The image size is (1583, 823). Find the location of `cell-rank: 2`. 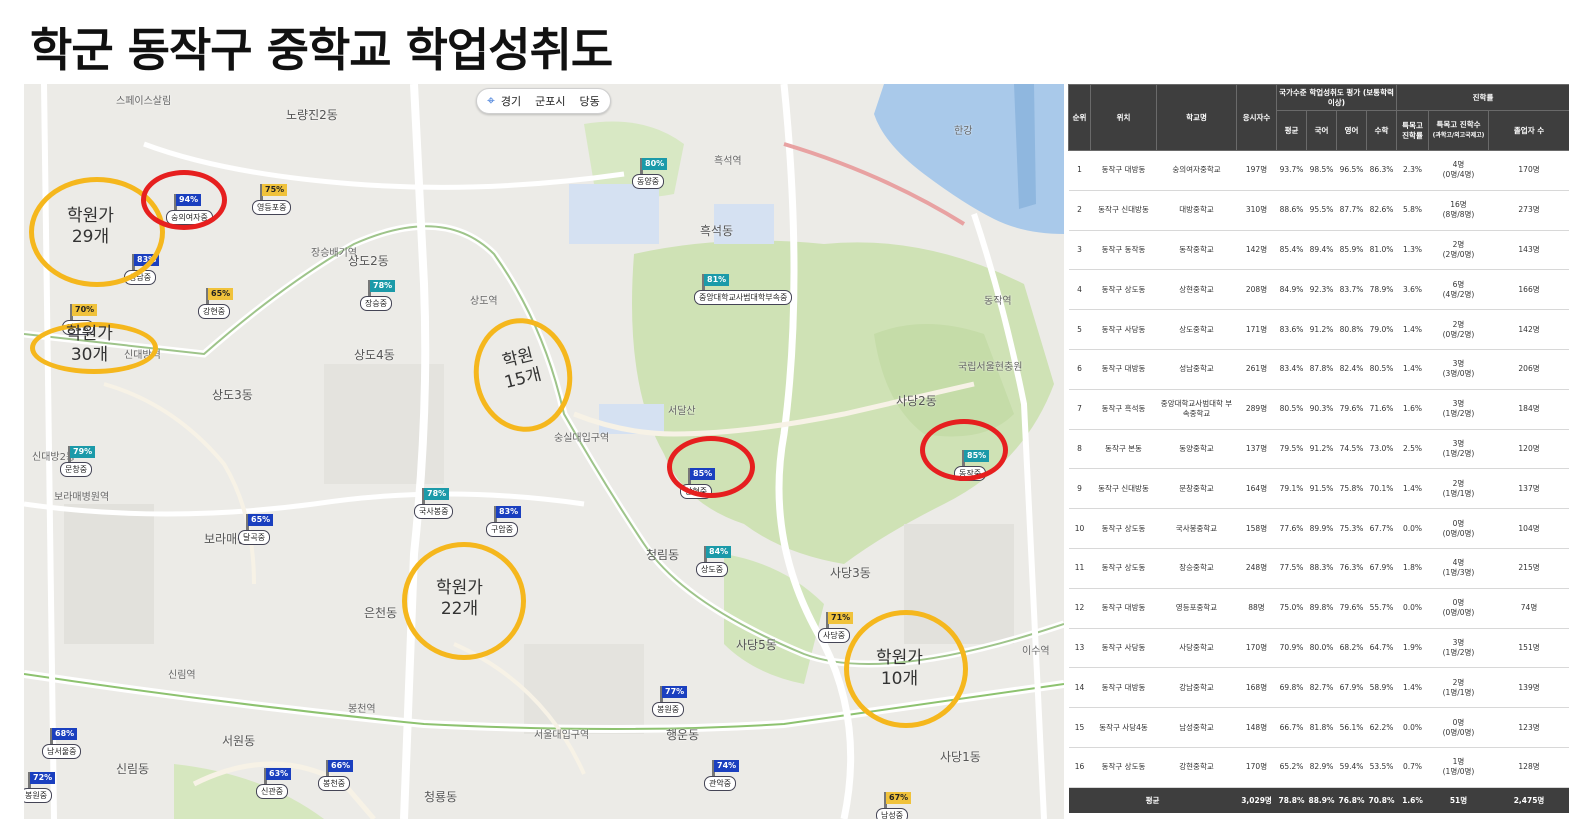

cell-rank: 2 is located at coordinates (1079, 210).